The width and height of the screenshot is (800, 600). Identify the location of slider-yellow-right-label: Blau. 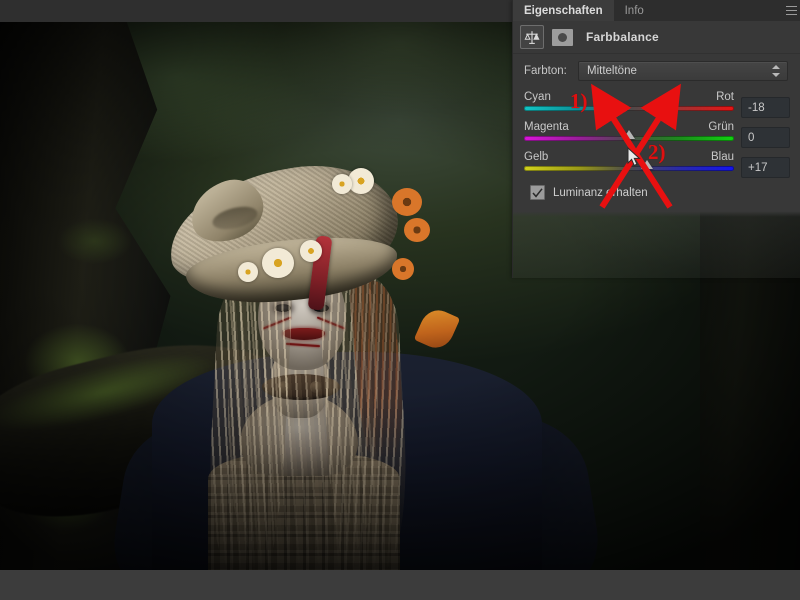
(722, 157).